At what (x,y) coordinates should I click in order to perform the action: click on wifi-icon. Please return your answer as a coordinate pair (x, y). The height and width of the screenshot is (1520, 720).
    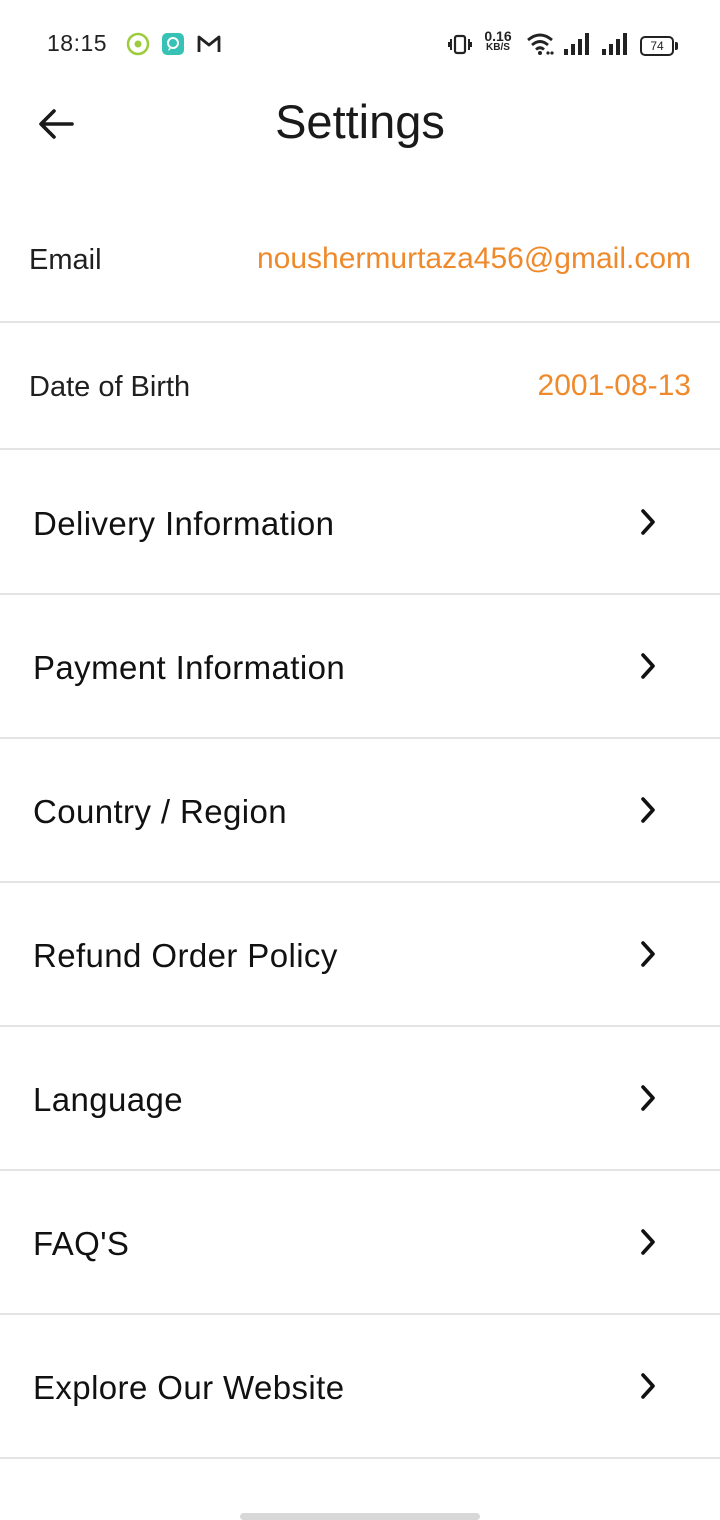
    Looking at the image, I should click on (540, 44).